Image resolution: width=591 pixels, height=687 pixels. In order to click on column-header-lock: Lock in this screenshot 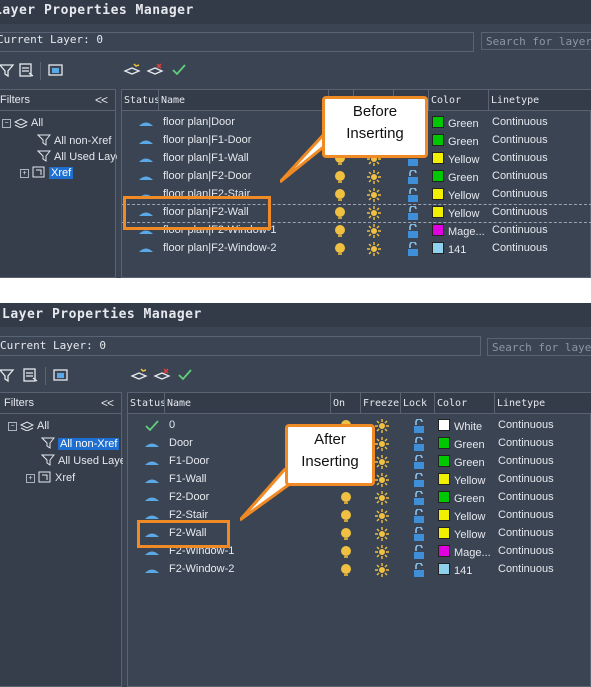, I will do `click(418, 403)`.